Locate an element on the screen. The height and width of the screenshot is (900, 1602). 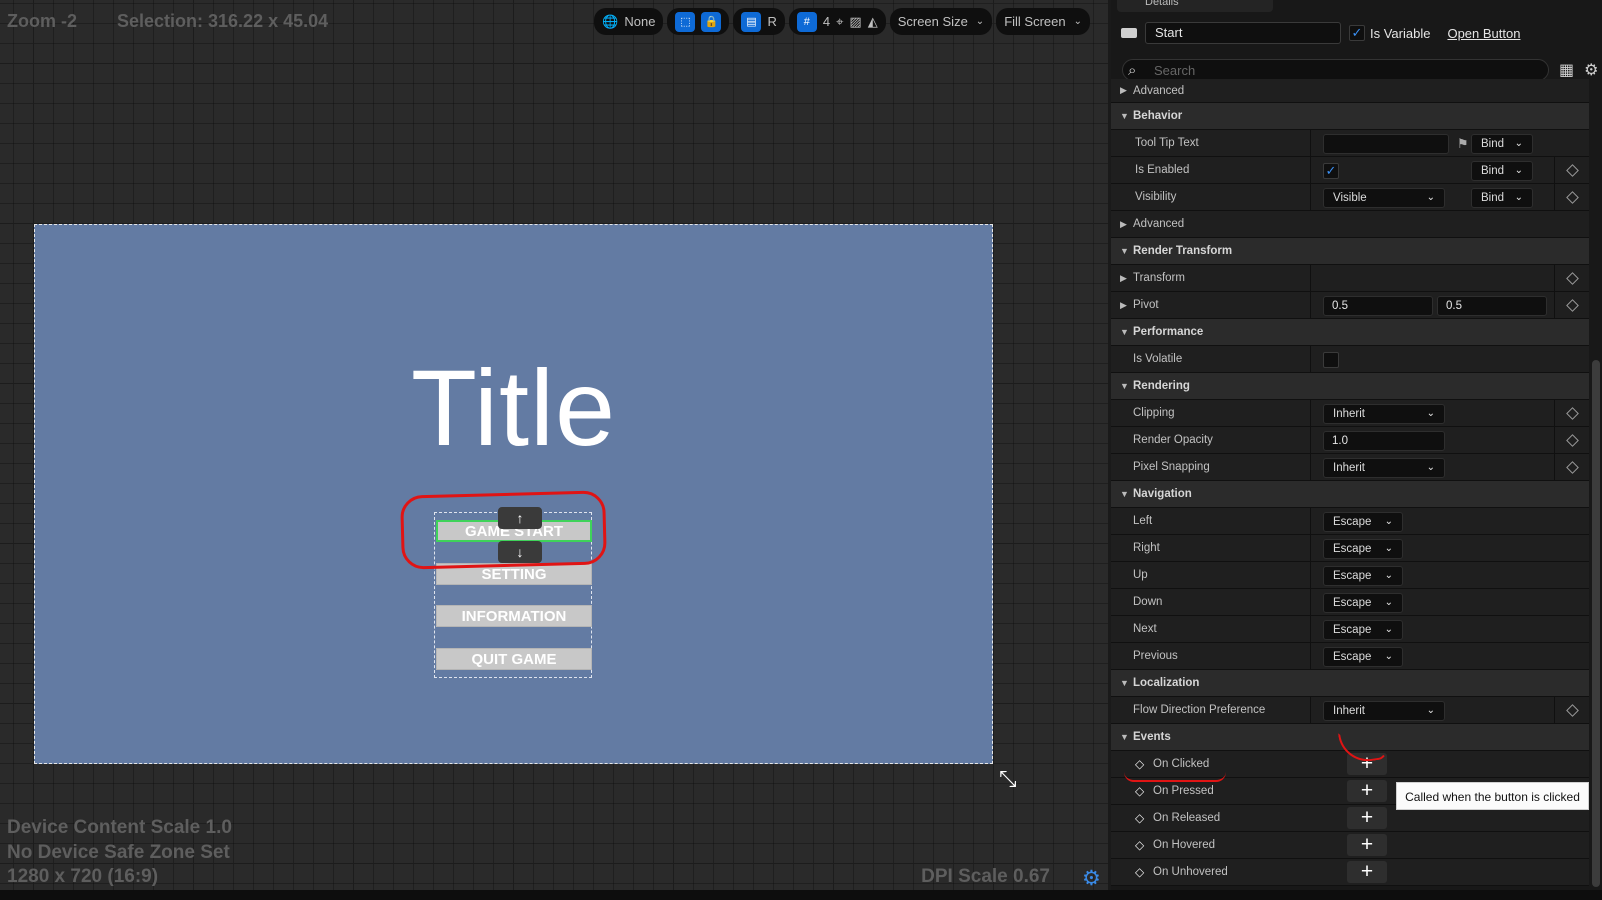
category-localization: ▼ Localization is located at coordinates (1350, 683).